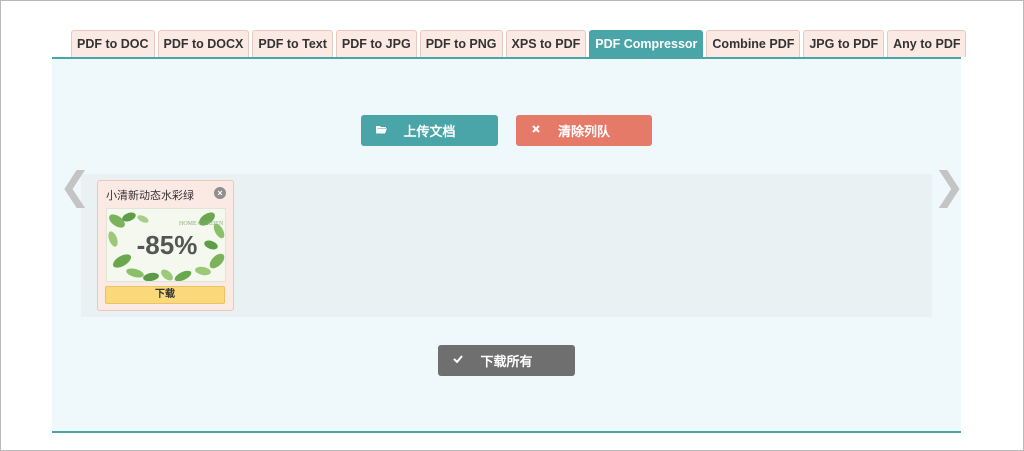 This screenshot has width=1024, height=451. Describe the element at coordinates (75, 187) in the screenshot. I see `chevron-left-icon: ❮` at that location.